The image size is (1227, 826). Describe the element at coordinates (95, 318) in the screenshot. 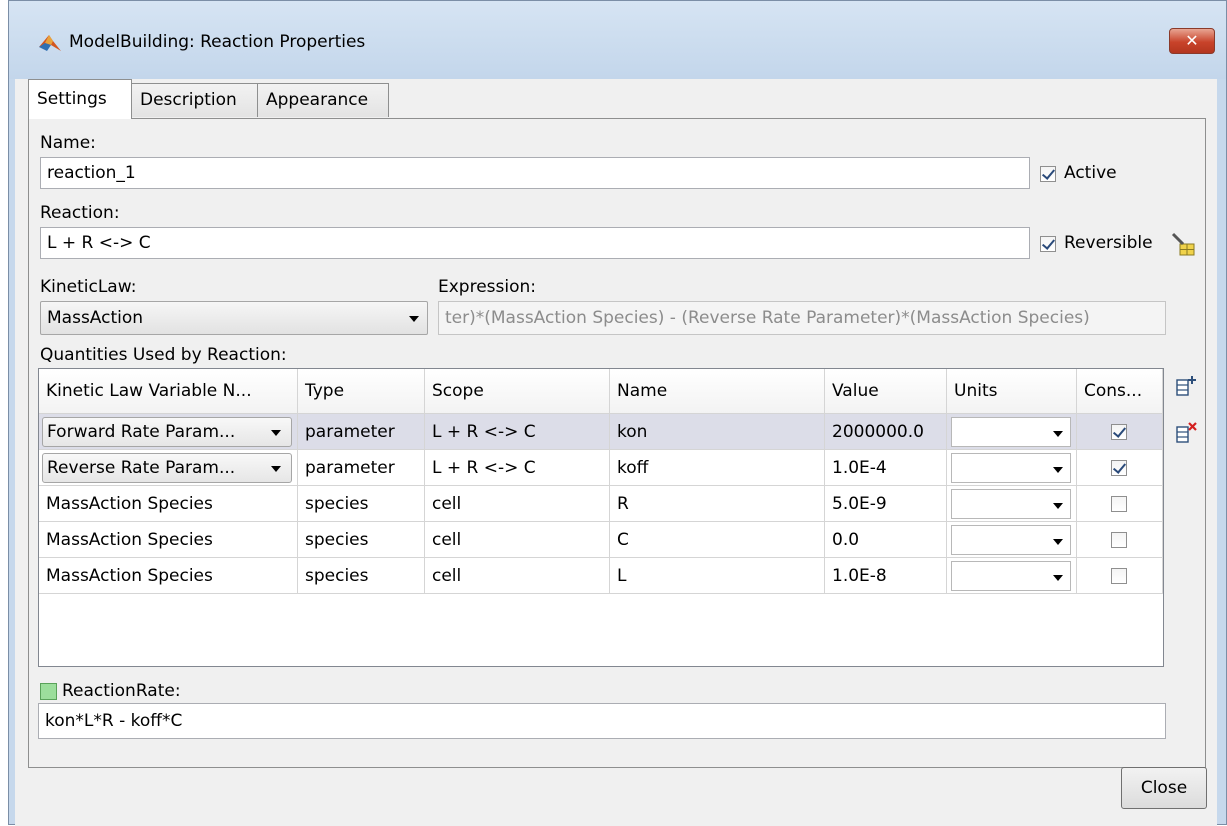

I see `kinetic-law-value: MassAction` at that location.